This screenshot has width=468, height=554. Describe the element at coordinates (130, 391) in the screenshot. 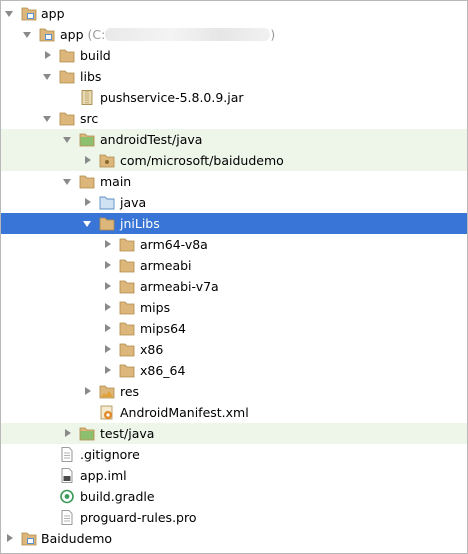

I see `tree-label: res` at that location.